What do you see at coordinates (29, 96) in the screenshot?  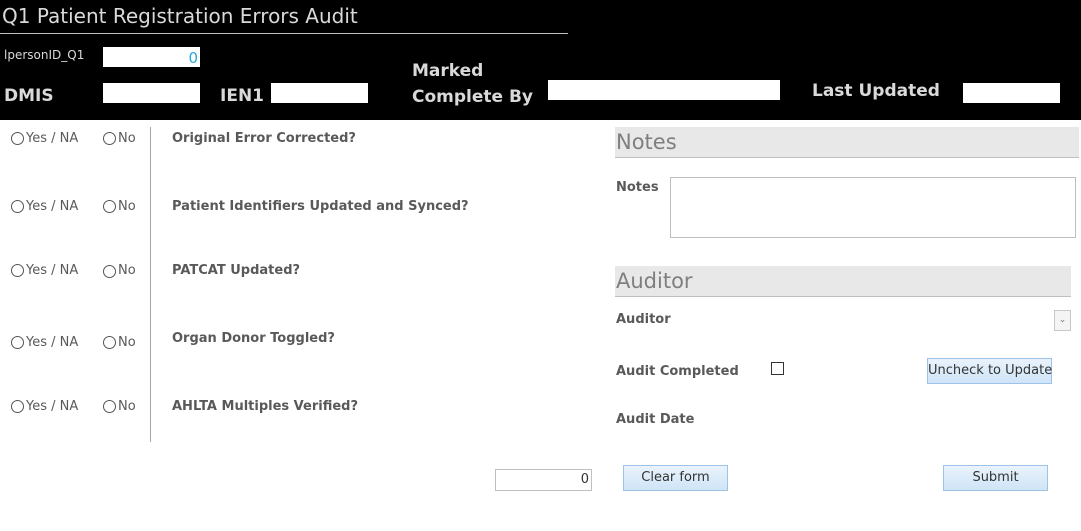 I see `dmis-label: DMIS` at bounding box center [29, 96].